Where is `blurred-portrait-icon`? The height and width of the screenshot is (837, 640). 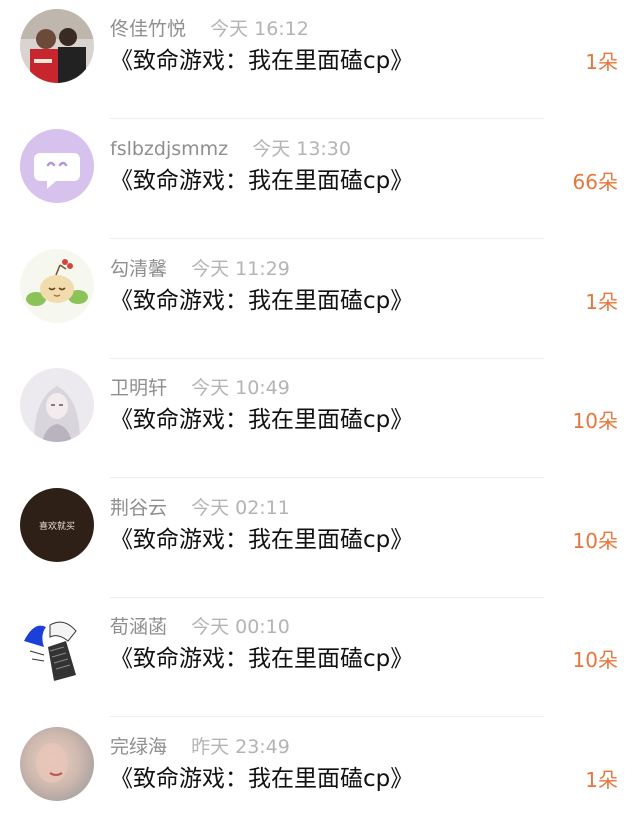
blurred-portrait-icon is located at coordinates (57, 764).